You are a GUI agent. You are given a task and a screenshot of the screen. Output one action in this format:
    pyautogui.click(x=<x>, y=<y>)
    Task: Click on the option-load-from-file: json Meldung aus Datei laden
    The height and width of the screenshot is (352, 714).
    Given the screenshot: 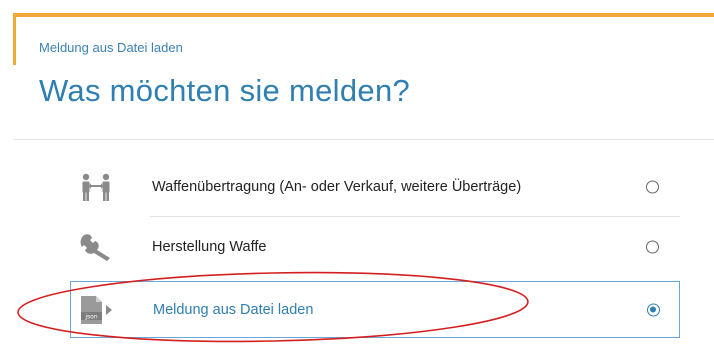 What is the action you would take?
    pyautogui.click(x=375, y=309)
    